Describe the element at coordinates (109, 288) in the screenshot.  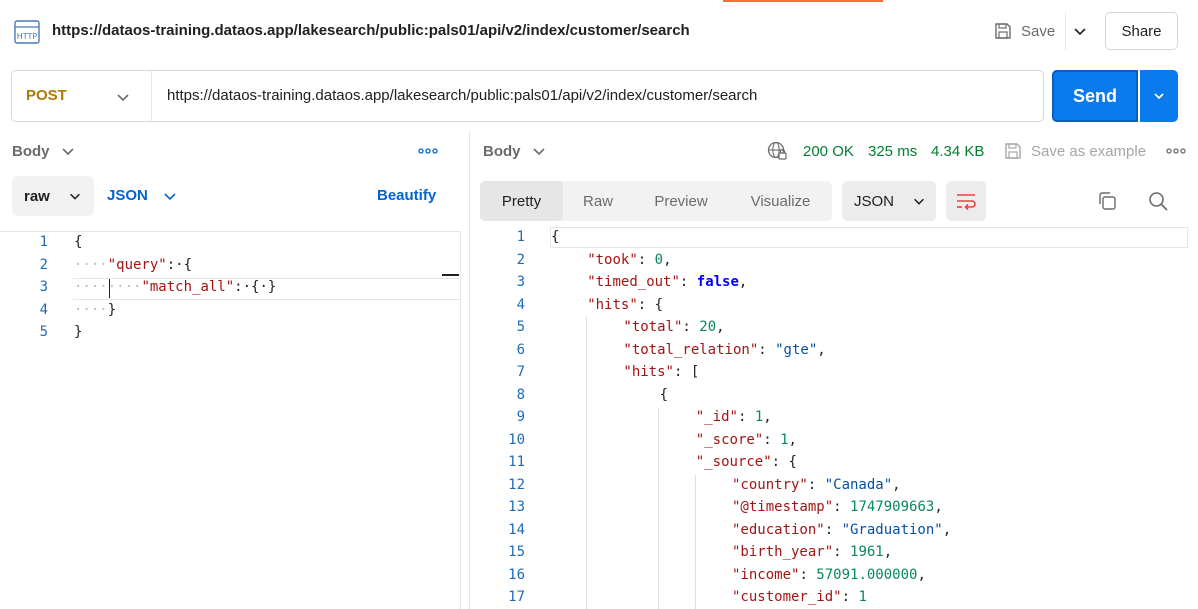
I see `text-cursor` at that location.